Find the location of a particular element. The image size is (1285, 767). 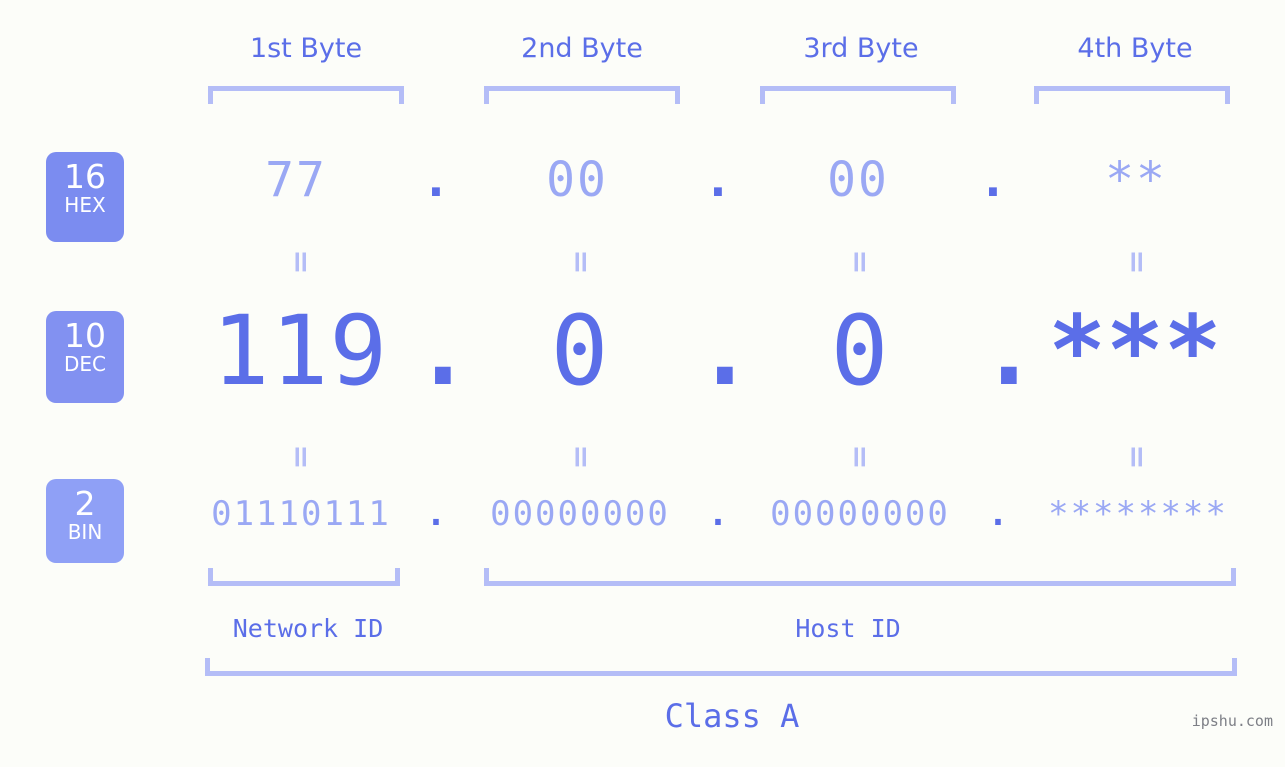

equals-dec-bin-2: = is located at coordinates (580, 457).